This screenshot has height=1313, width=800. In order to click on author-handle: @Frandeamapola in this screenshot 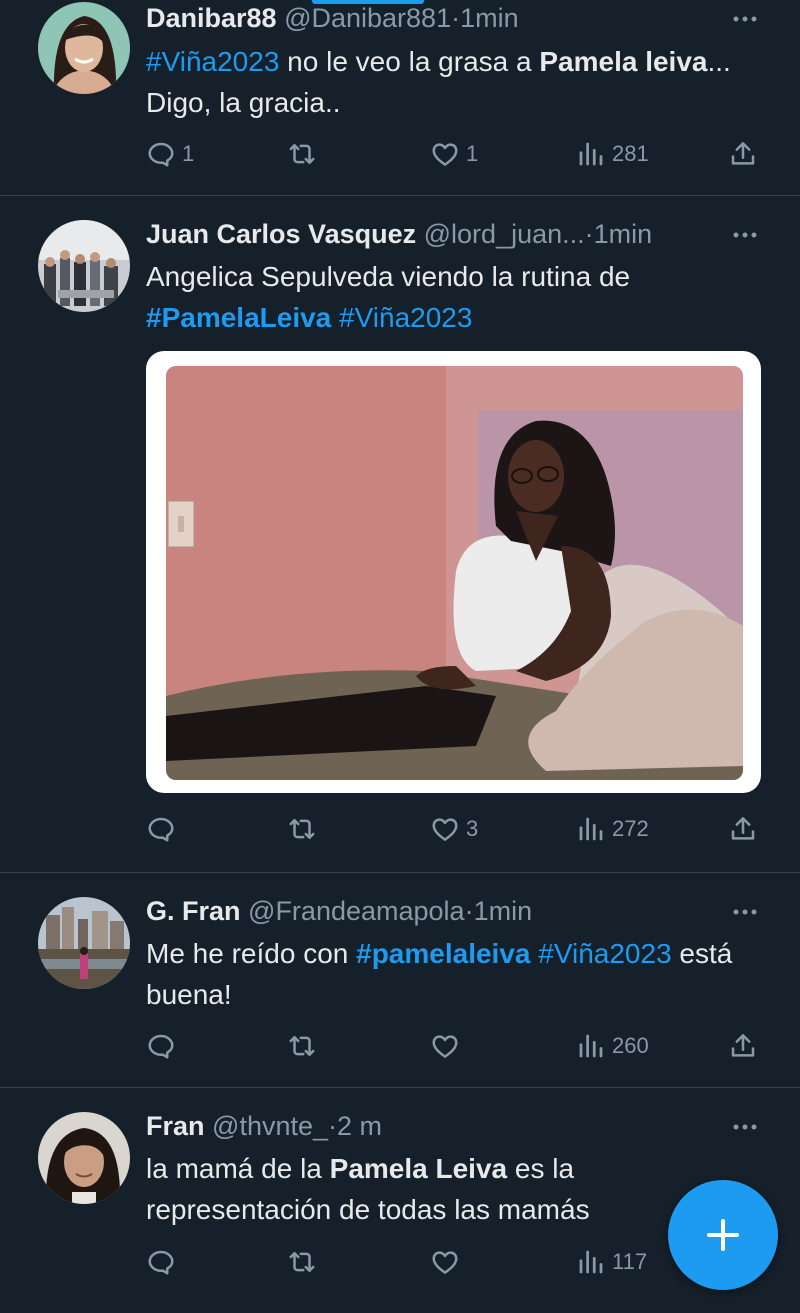, I will do `click(356, 911)`.